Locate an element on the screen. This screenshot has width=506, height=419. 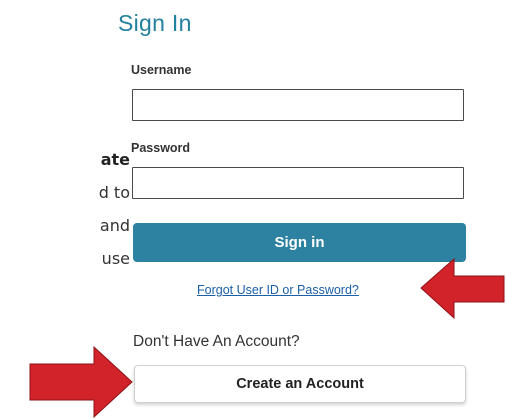
password-input is located at coordinates (298, 183).